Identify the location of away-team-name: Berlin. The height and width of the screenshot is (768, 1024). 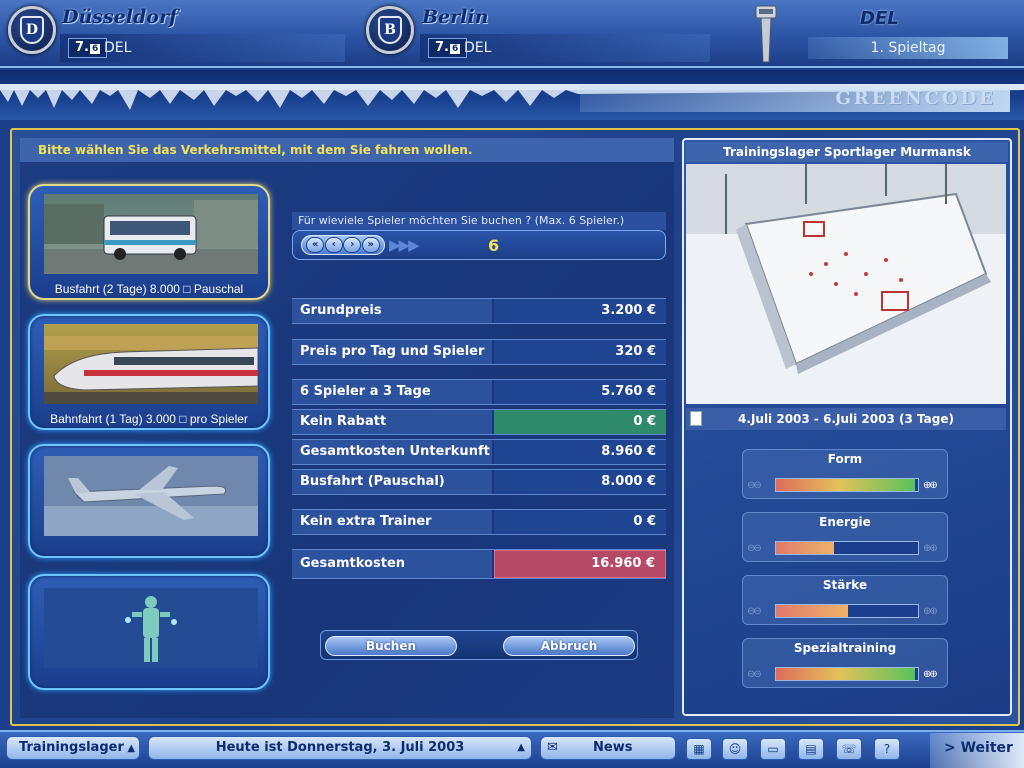
(455, 17).